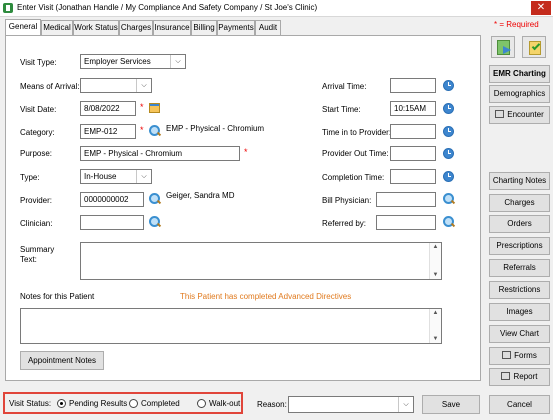  I want to click on forms-button: Forms, so click(519, 356).